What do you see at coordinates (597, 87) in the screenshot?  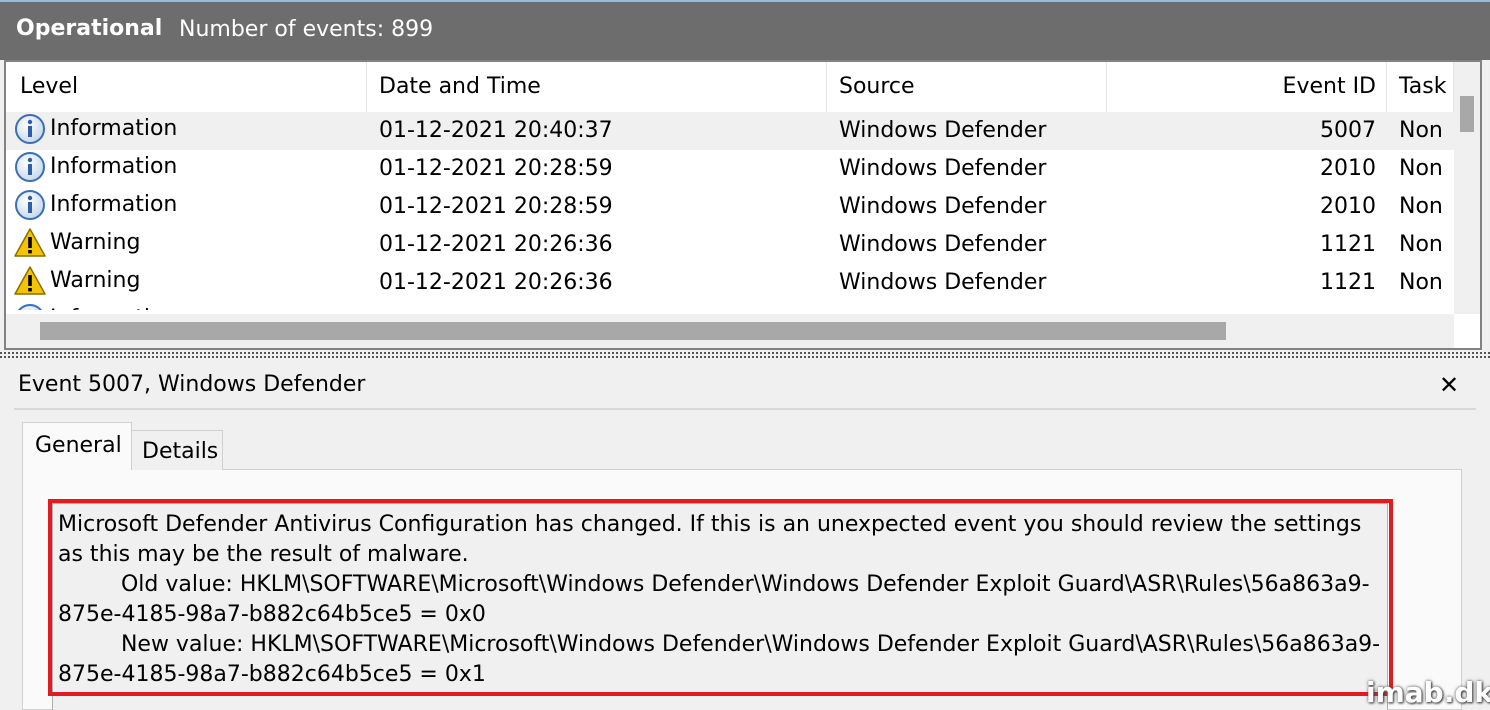 I see `column-datetime: Date and Time` at bounding box center [597, 87].